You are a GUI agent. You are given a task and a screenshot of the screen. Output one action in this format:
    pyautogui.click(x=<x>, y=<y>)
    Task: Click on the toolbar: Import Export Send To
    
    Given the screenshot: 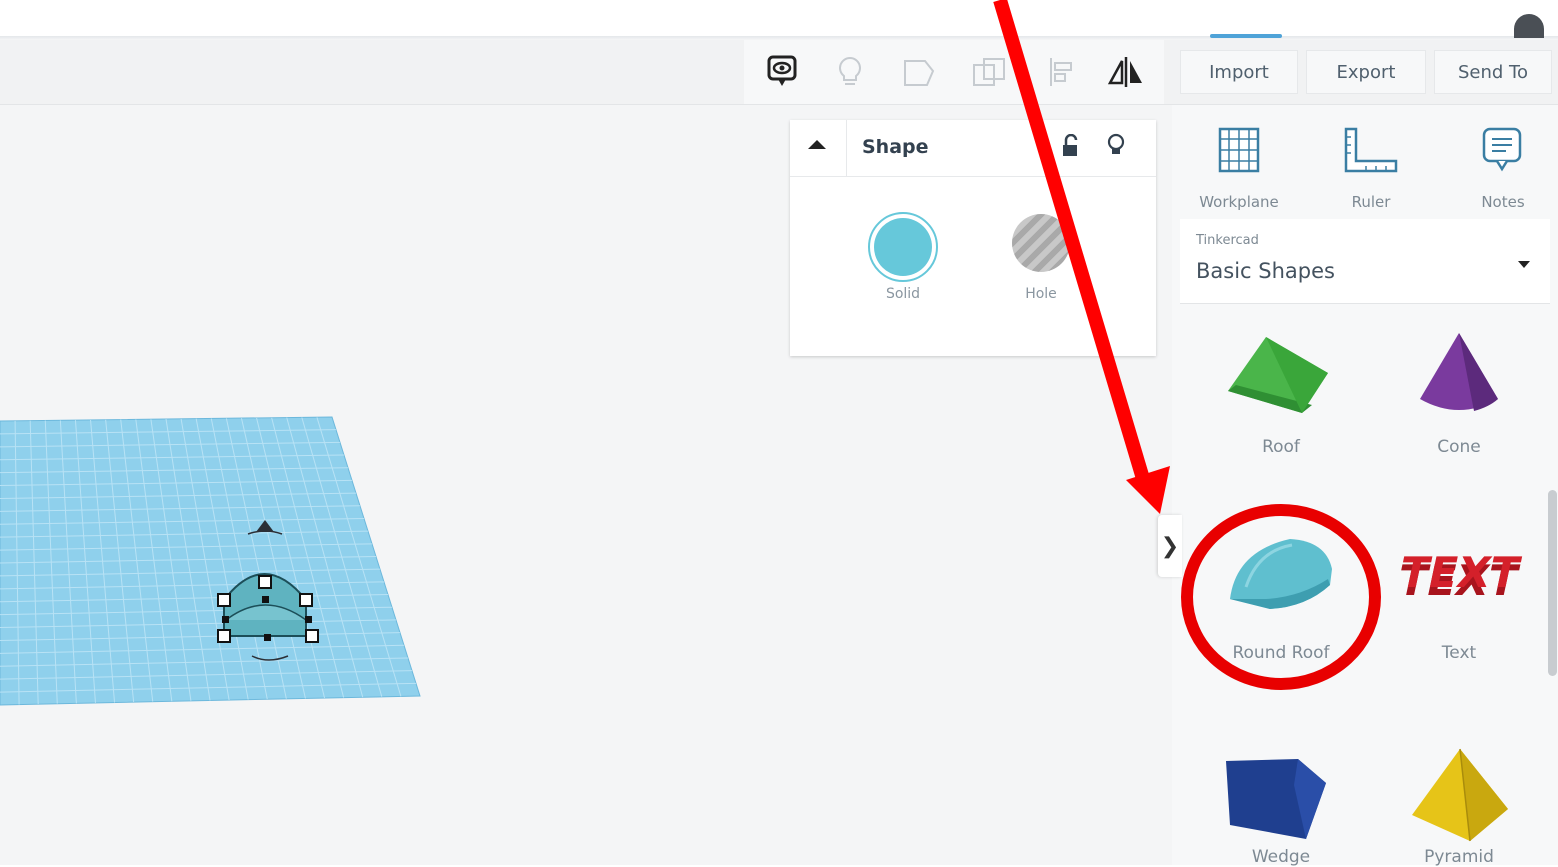 What is the action you would take?
    pyautogui.click(x=779, y=72)
    